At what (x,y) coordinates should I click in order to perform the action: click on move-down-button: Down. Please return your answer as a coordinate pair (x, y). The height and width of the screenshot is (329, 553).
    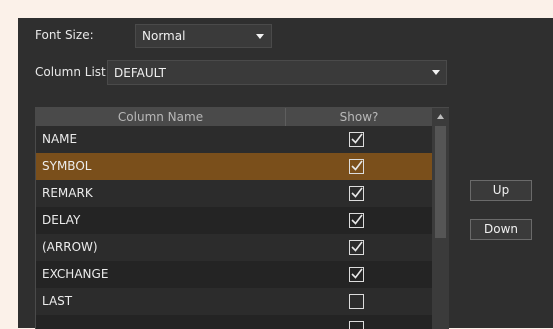
    Looking at the image, I should click on (501, 229).